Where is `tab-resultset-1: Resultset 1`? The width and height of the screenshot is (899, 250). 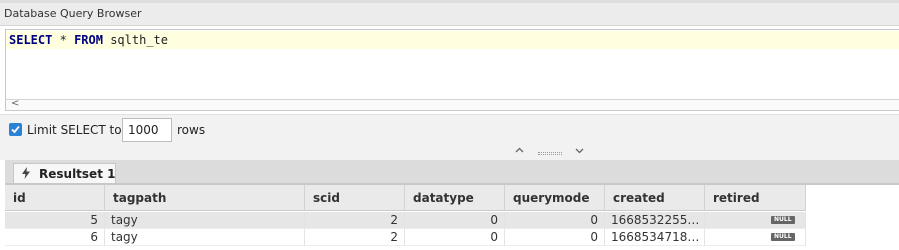
tab-resultset-1: Resultset 1 is located at coordinates (64, 173).